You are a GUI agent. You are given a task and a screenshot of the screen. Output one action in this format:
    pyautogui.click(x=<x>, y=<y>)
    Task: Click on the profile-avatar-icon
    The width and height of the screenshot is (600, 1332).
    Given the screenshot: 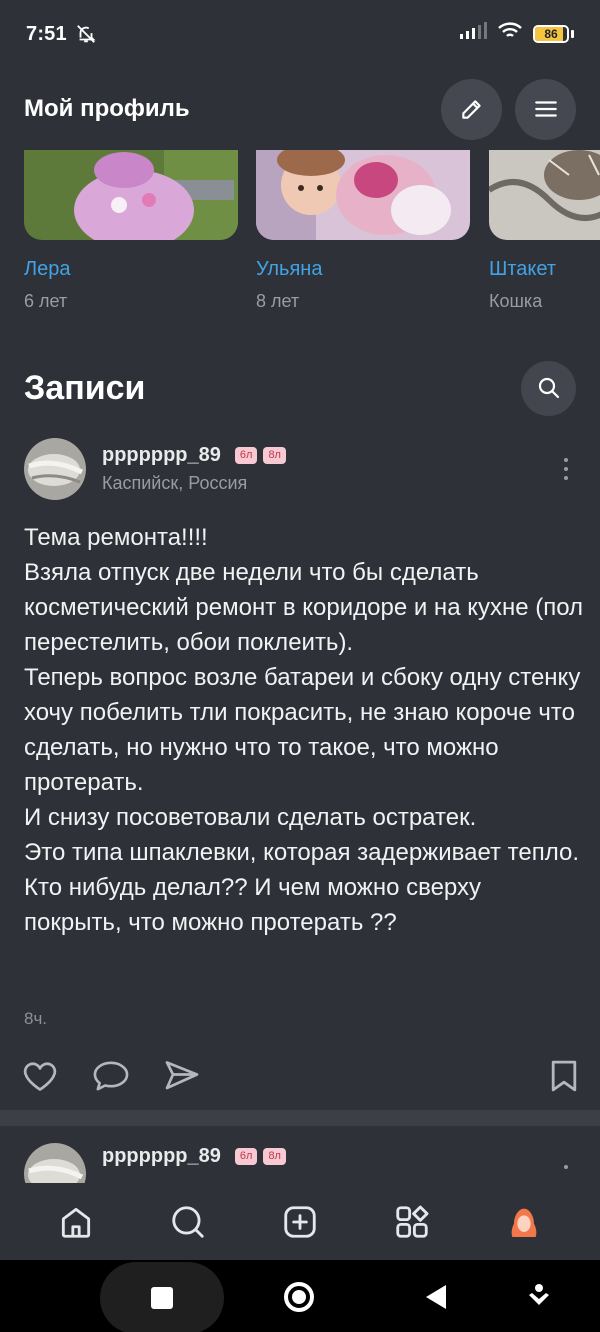 What is the action you would take?
    pyautogui.click(x=524, y=1222)
    